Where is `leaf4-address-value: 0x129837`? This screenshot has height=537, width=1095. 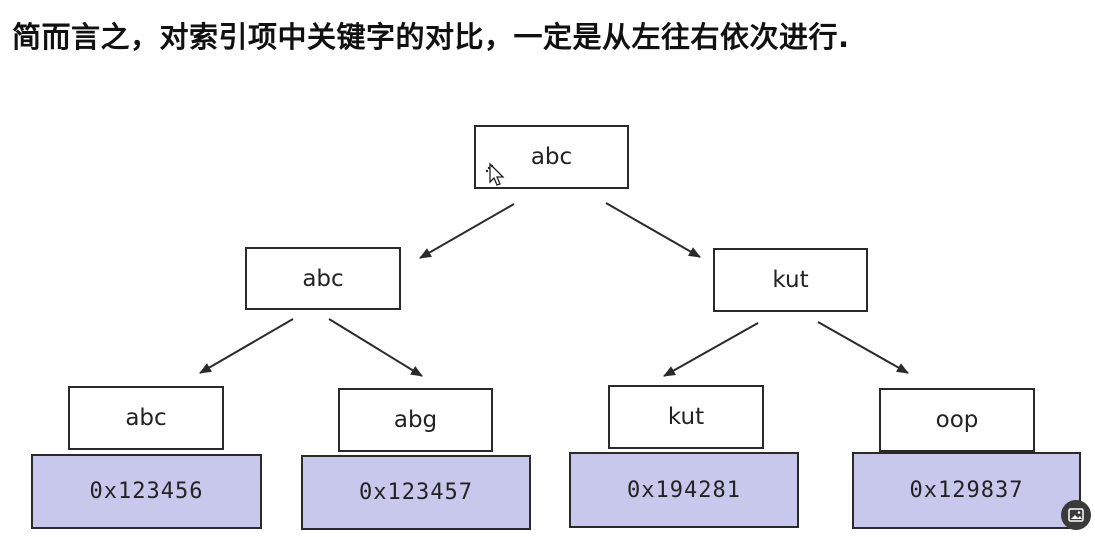 leaf4-address-value: 0x129837 is located at coordinates (966, 490).